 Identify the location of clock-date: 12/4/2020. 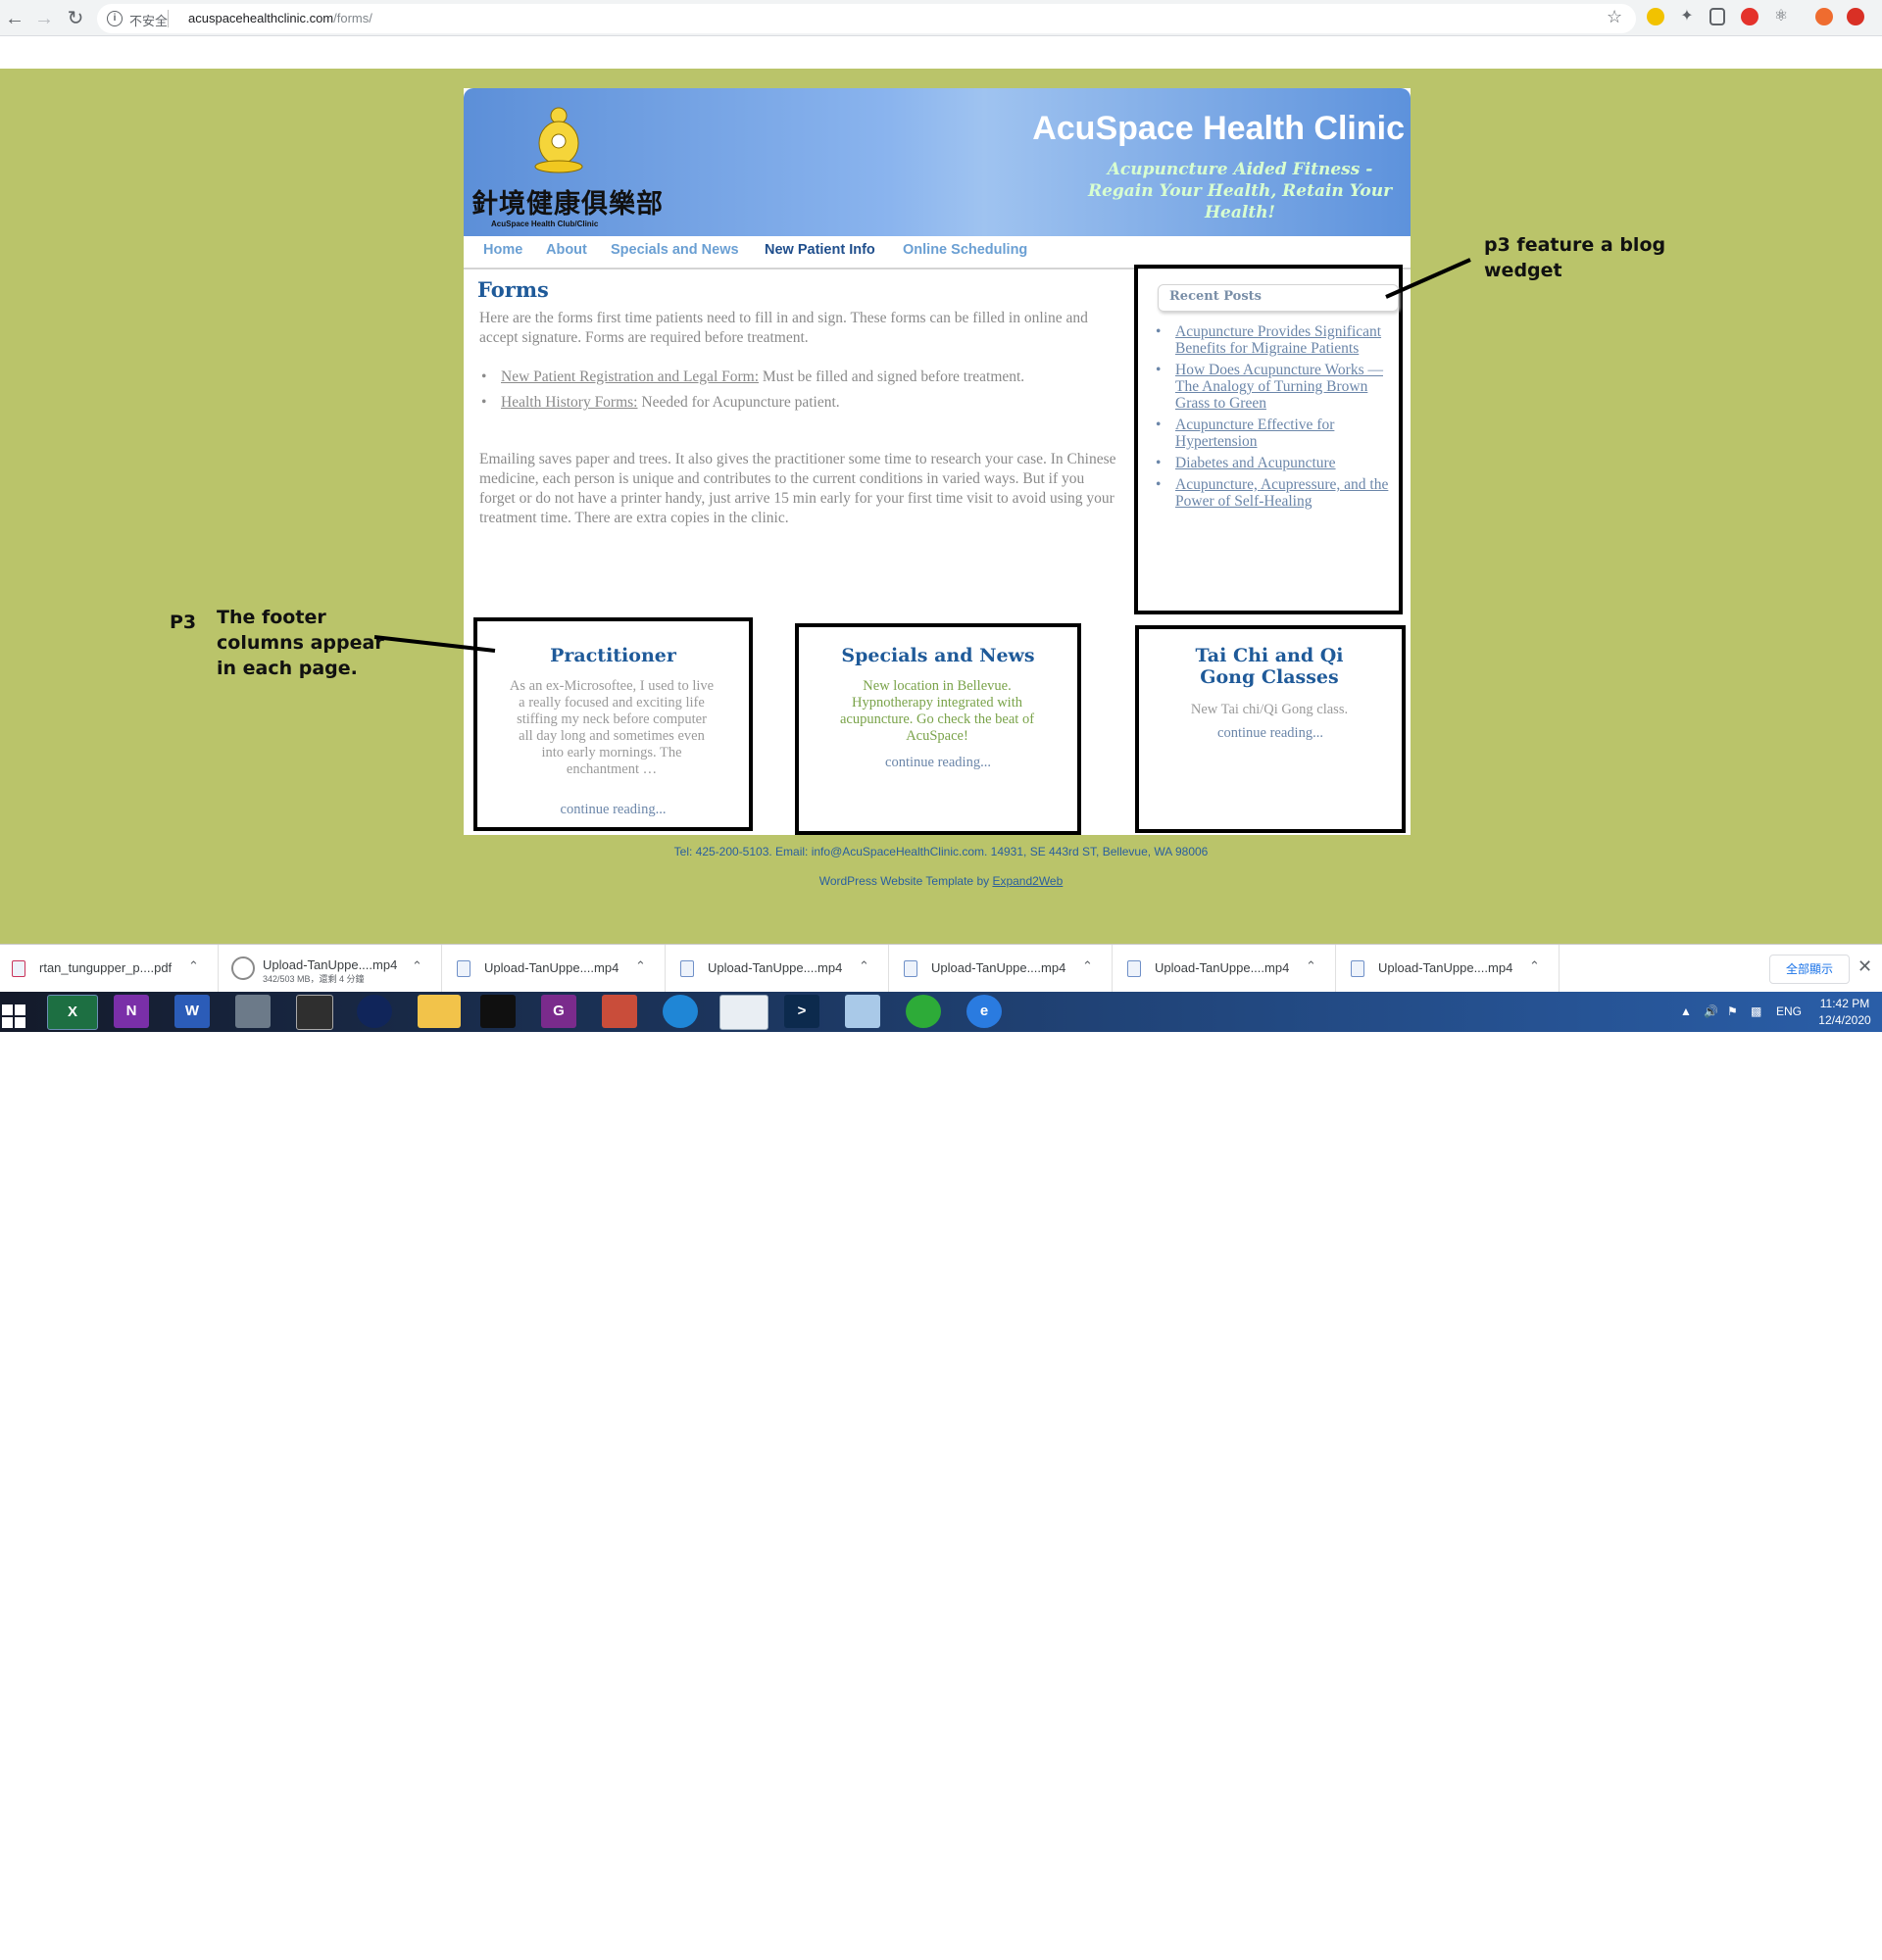
(1845, 1020).